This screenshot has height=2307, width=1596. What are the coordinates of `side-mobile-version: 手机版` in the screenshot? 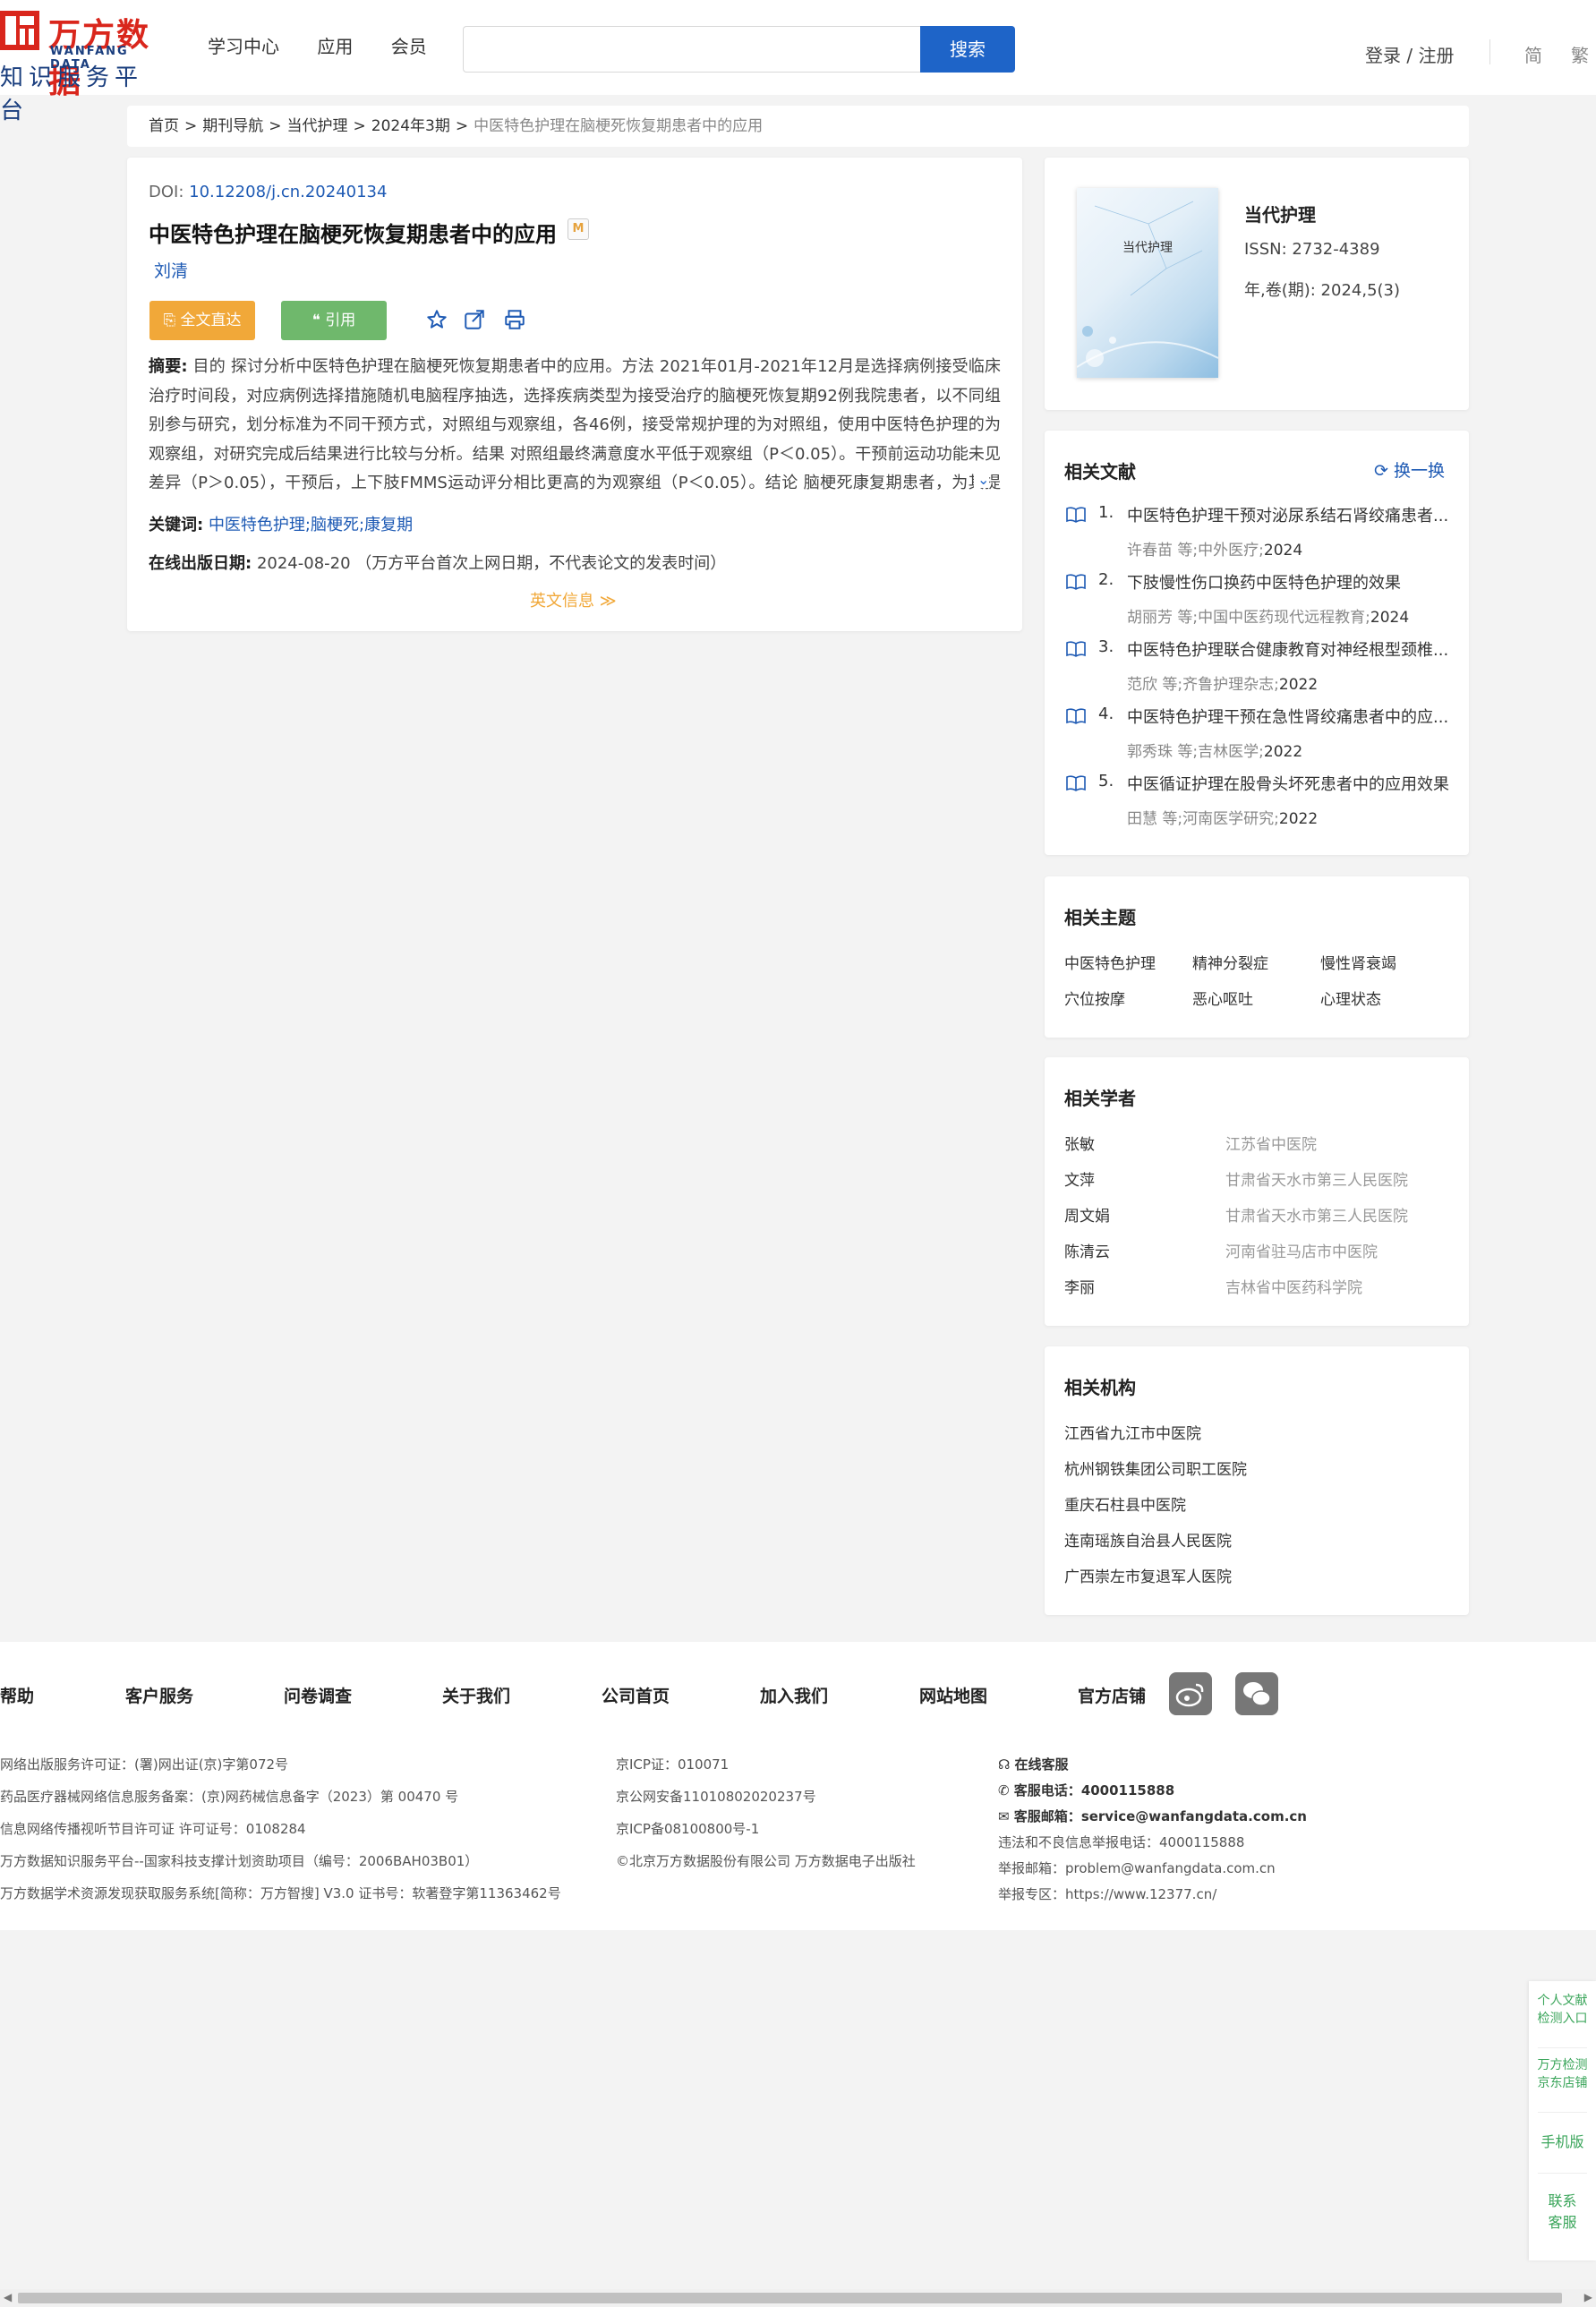 It's located at (1562, 2142).